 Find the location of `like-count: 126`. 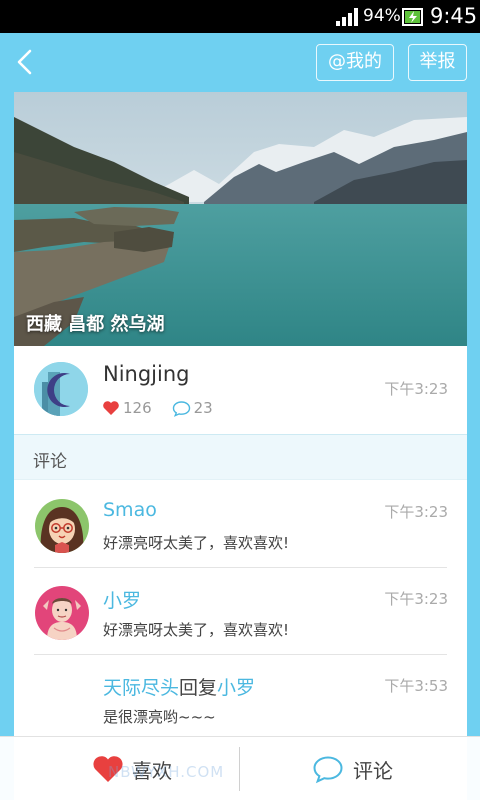

like-count: 126 is located at coordinates (137, 408).